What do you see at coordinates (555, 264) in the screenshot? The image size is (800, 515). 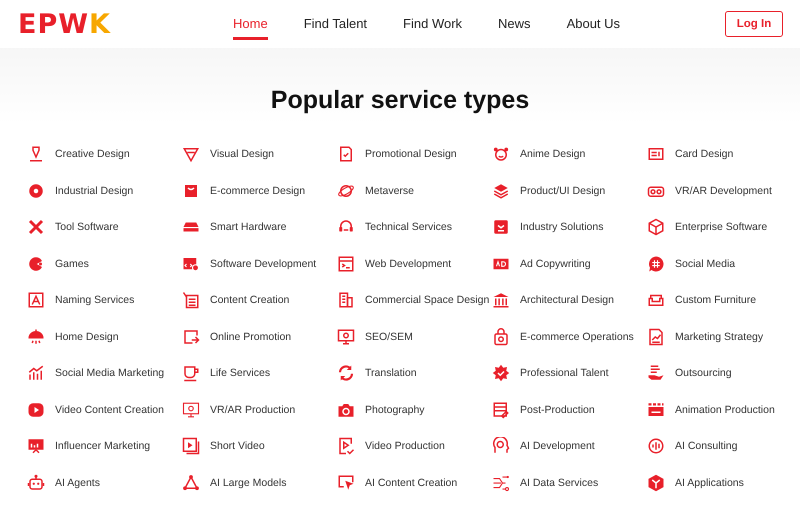 I see `service-link: Ad Copywriting` at bounding box center [555, 264].